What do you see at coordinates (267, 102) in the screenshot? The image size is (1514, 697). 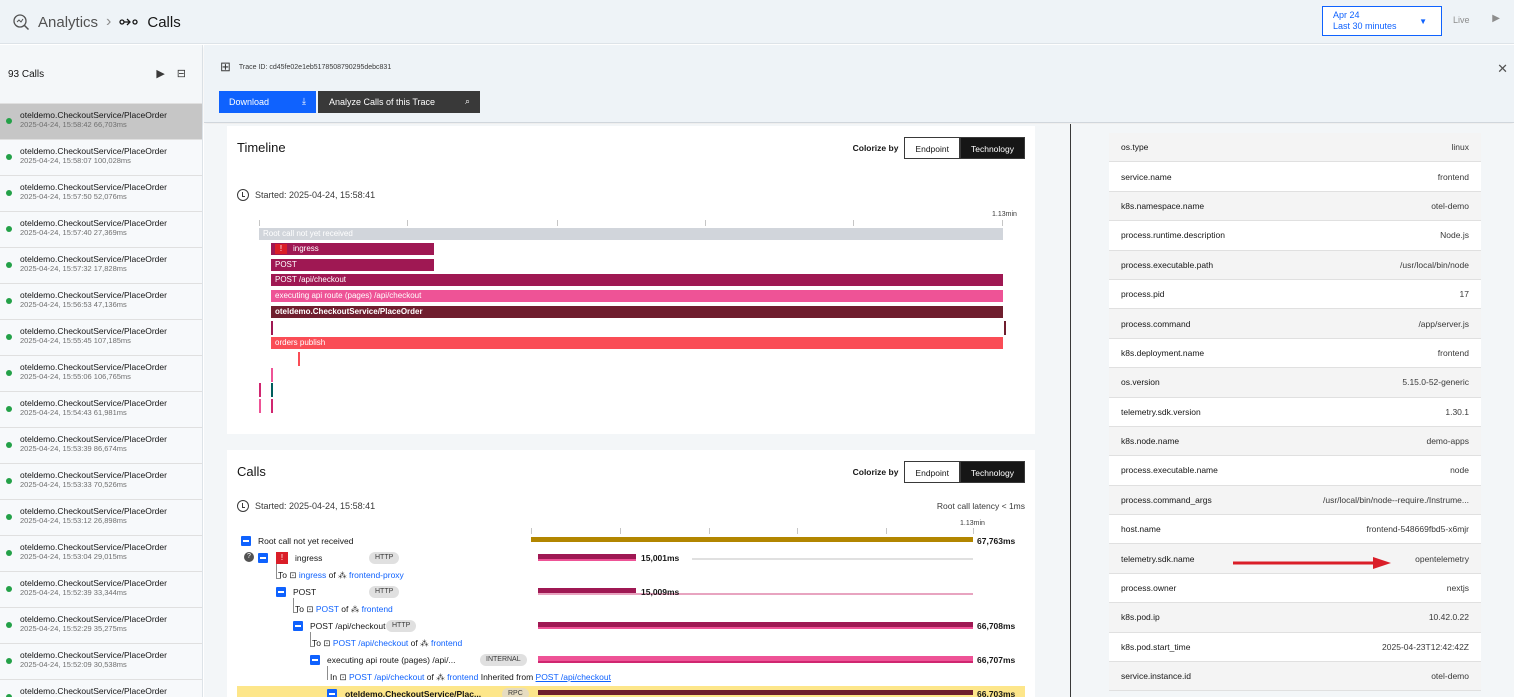 I see `download-button: Download ⤓` at bounding box center [267, 102].